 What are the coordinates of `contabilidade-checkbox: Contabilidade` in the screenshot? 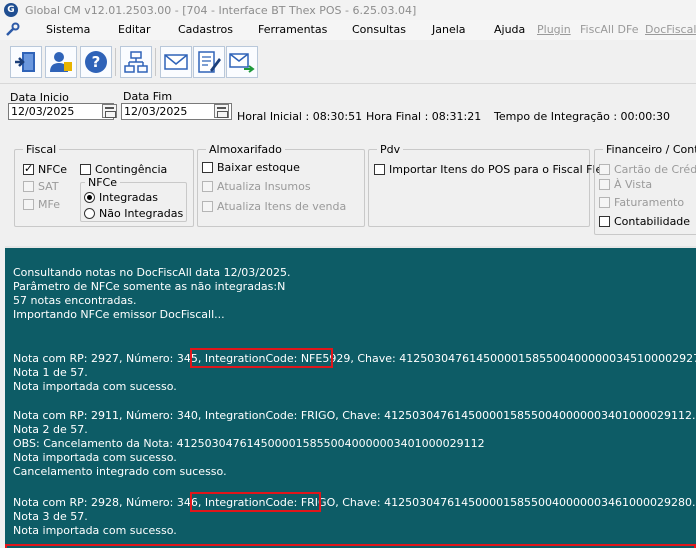 It's located at (644, 221).